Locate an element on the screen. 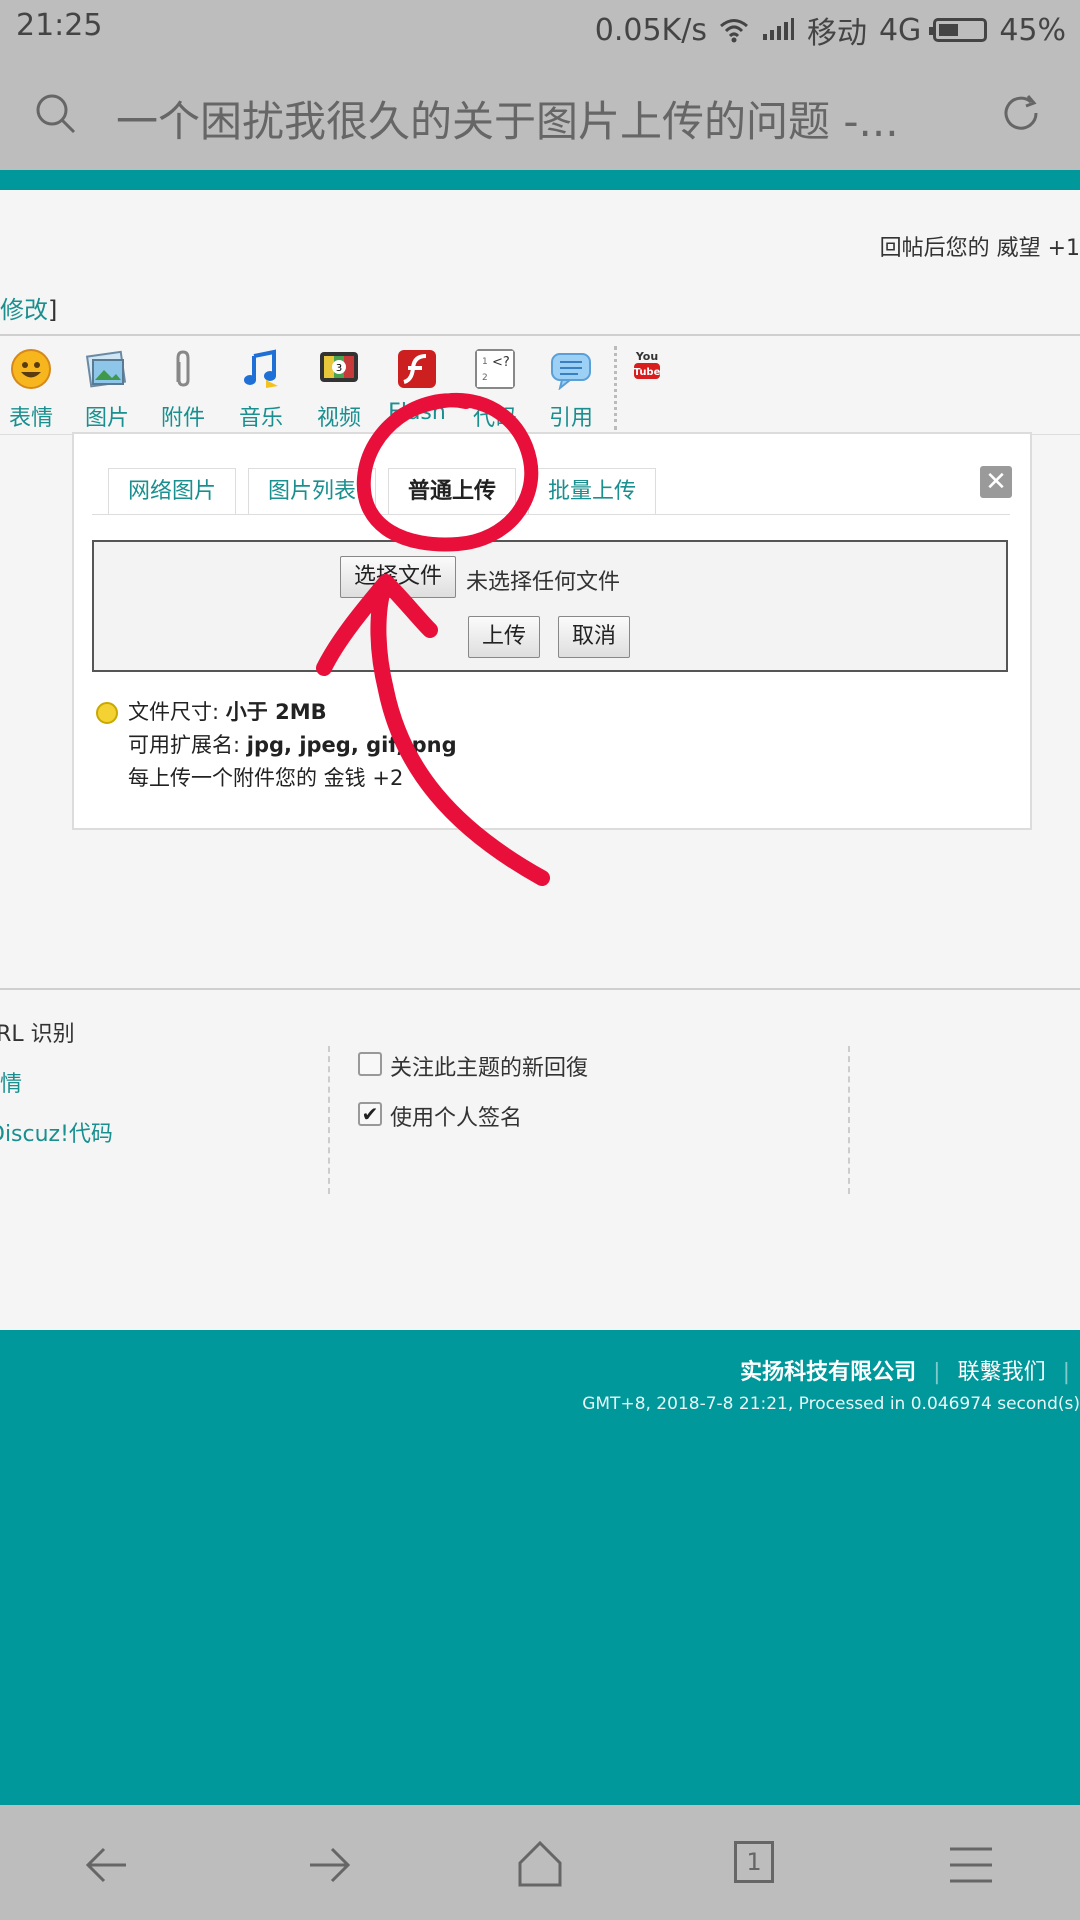 Image resolution: width=1080 pixels, height=1920 pixels. refresh-icon is located at coordinates (1021, 113).